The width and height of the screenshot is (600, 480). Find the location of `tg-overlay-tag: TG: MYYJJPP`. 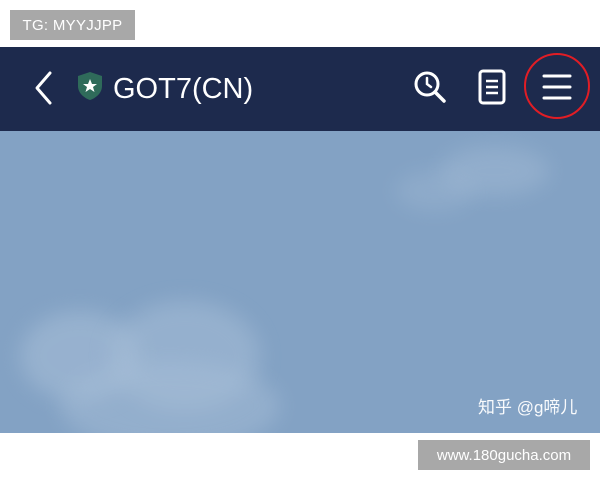

tg-overlay-tag: TG: MYYJJPP is located at coordinates (72, 25).